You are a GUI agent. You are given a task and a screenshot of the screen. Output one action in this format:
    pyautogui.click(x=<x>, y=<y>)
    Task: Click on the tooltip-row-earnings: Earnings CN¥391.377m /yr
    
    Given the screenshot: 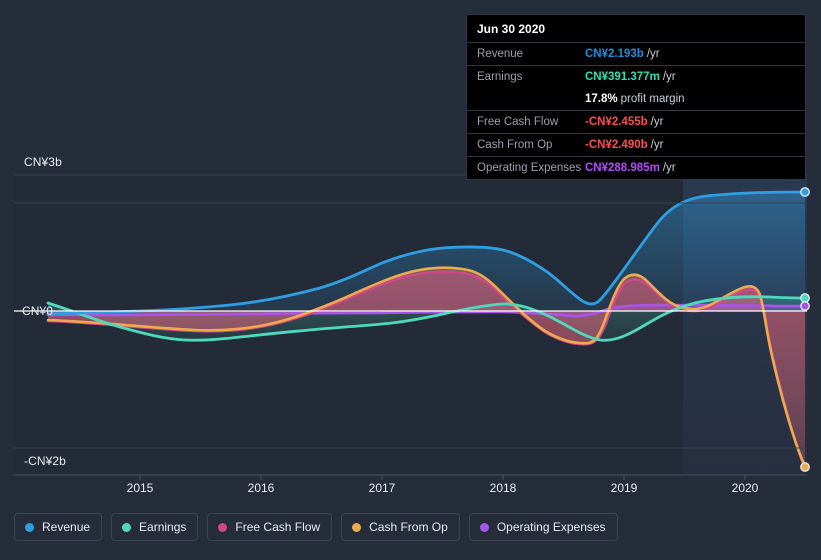 What is the action you would take?
    pyautogui.click(x=636, y=76)
    